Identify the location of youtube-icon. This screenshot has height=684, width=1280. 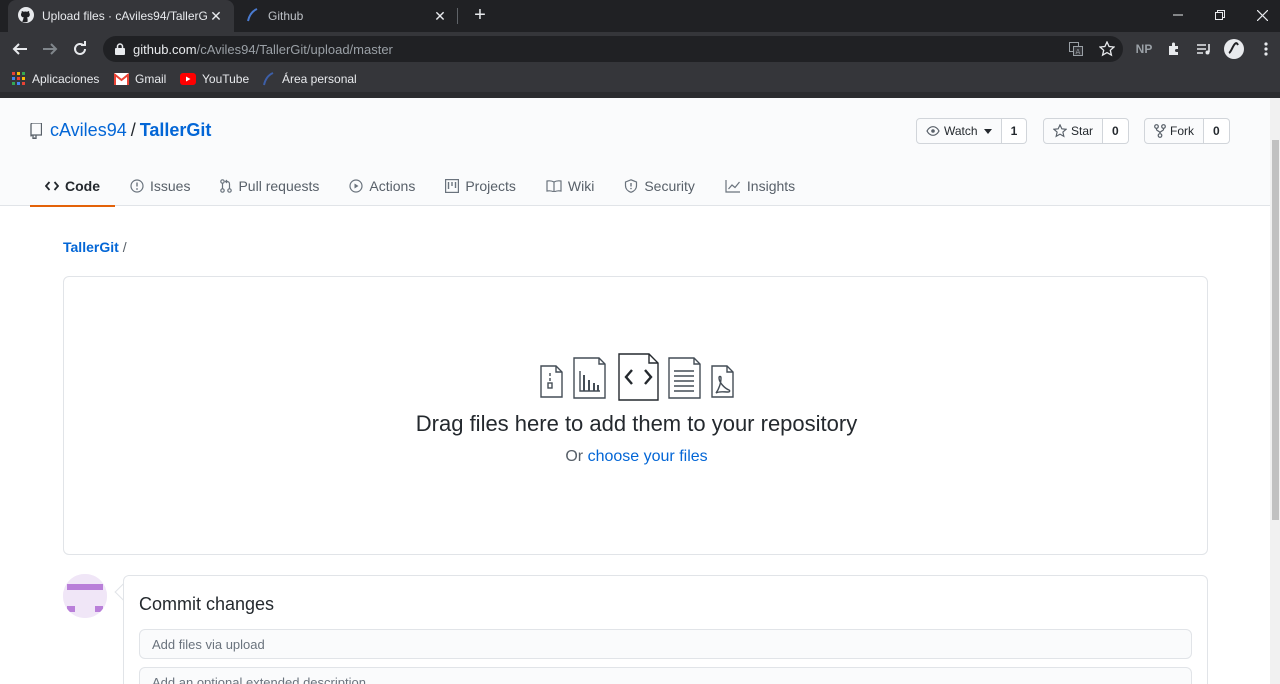
(188, 79).